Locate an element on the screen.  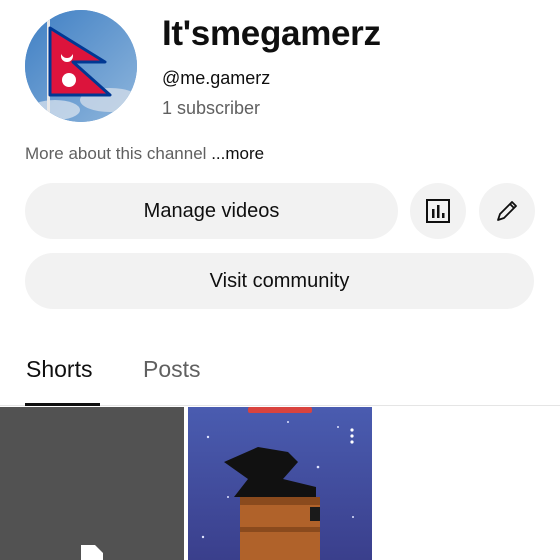
selected-tab-indicator is located at coordinates (62, 404).